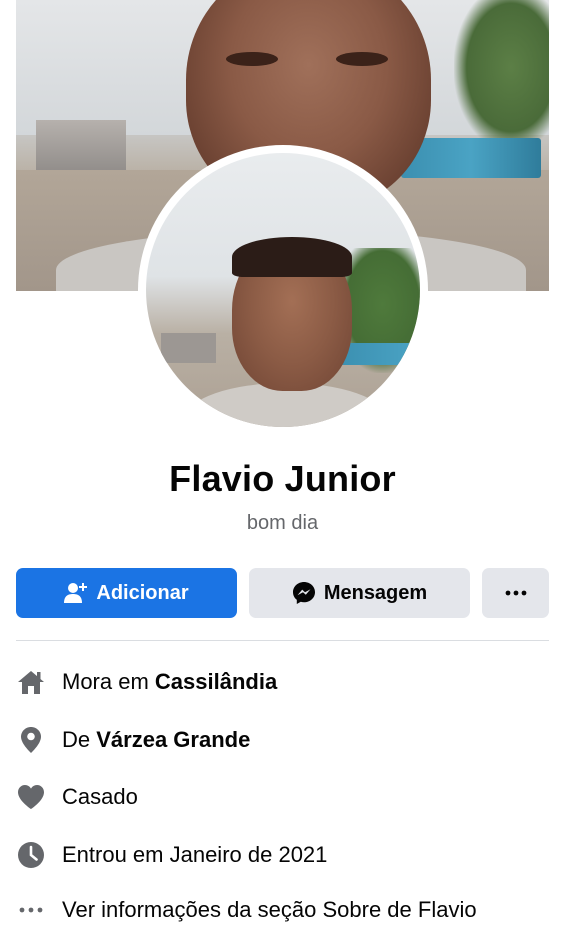 Image resolution: width=565 pixels, height=930 pixels. I want to click on see-about-text: Ver informações da seção Sobre de Flavio, so click(269, 909).